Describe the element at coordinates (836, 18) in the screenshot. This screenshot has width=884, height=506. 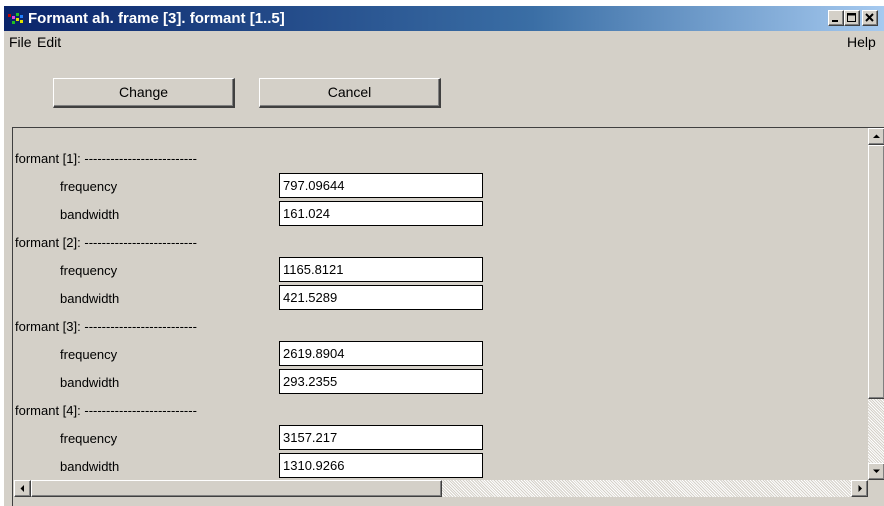
I see `minimize-button` at that location.